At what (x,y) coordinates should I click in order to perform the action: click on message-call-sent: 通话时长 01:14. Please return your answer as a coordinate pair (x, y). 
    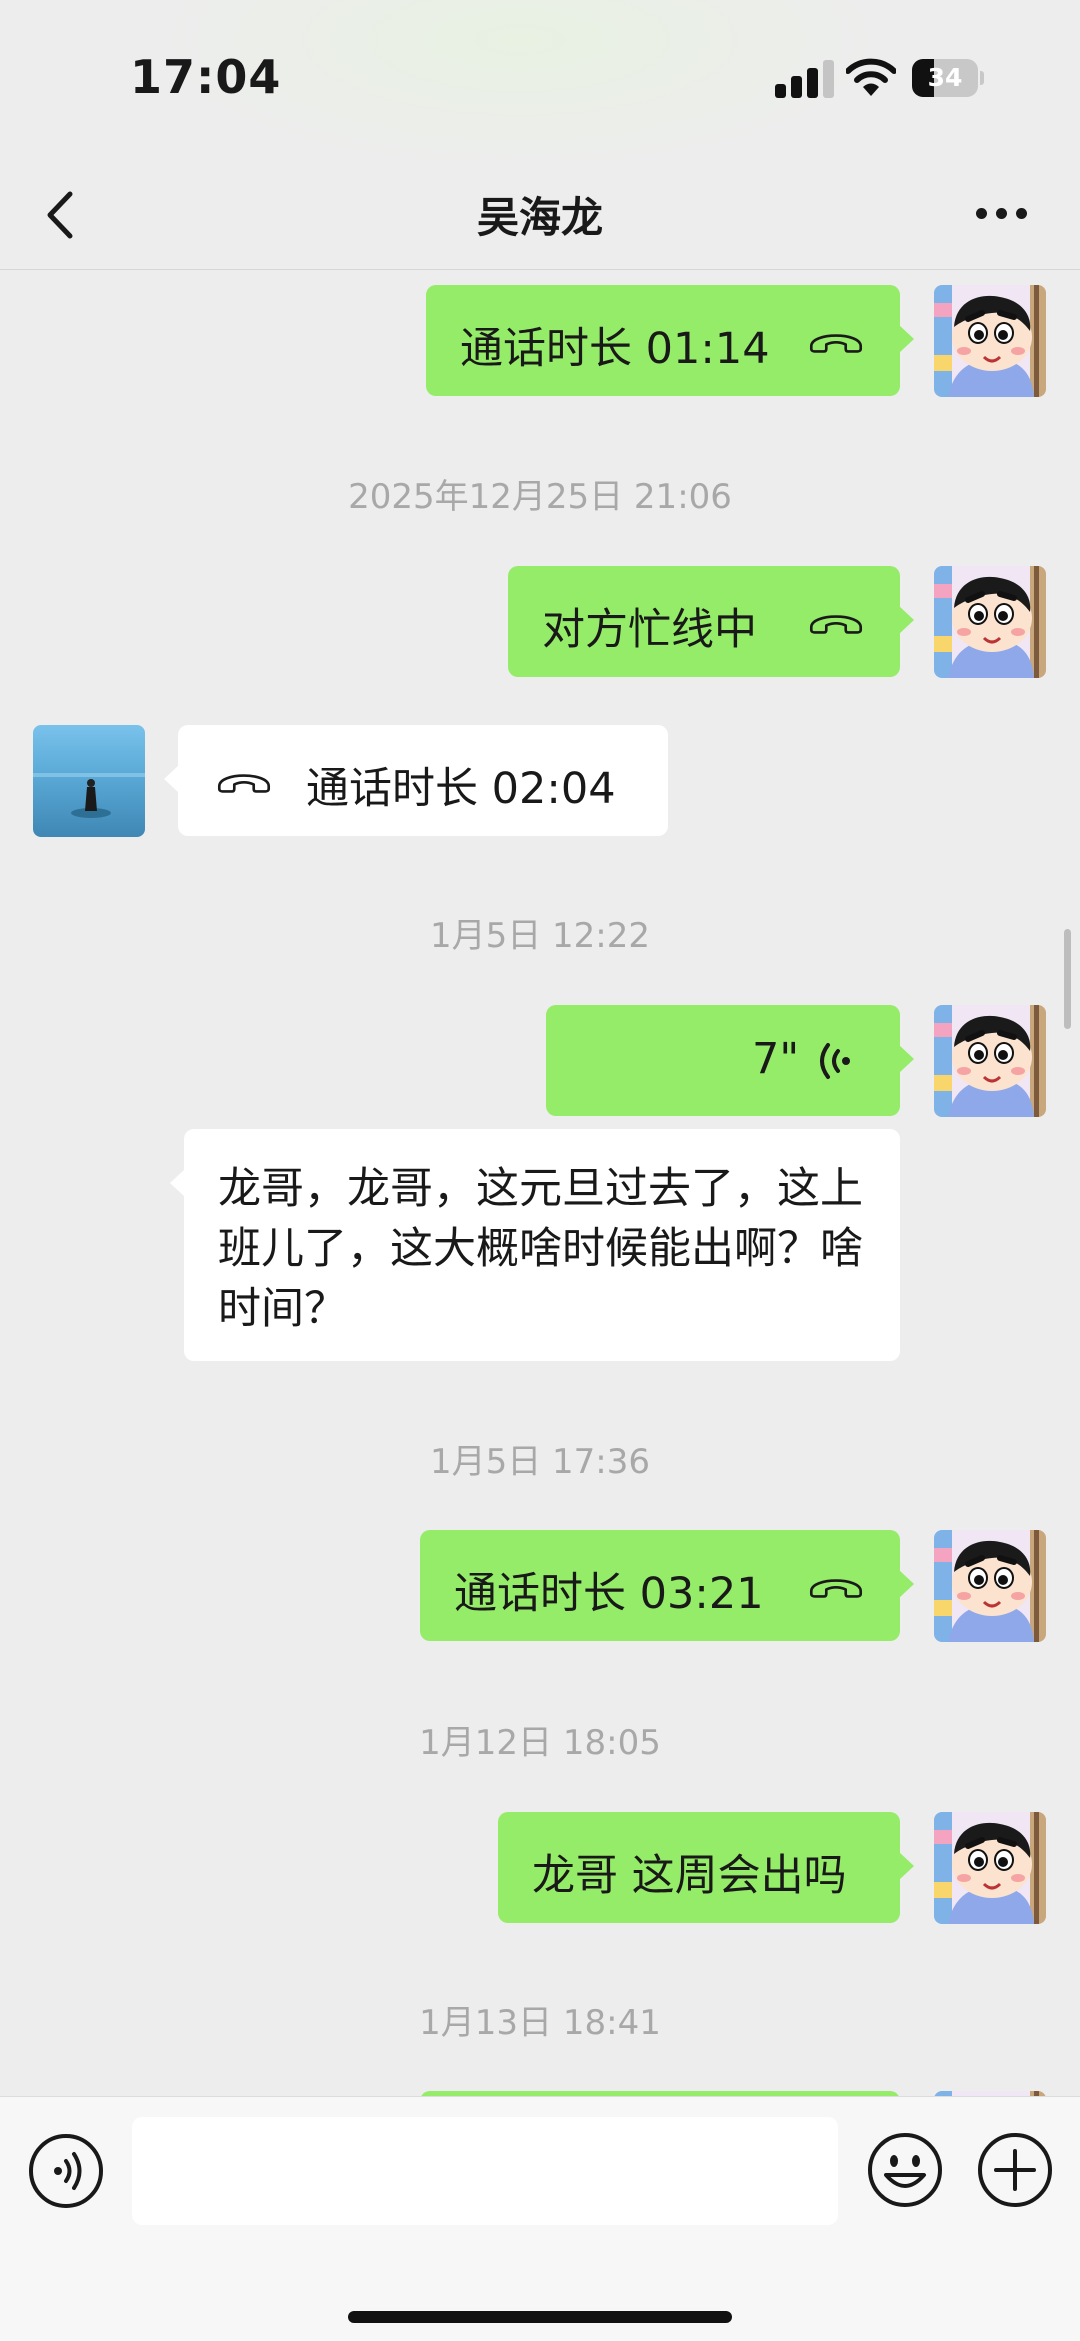
    Looking at the image, I should click on (670, 340).